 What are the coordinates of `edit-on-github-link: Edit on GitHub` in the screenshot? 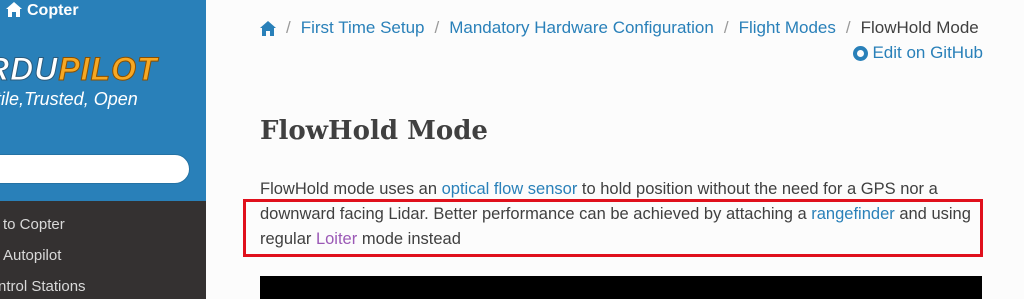 It's located at (918, 53).